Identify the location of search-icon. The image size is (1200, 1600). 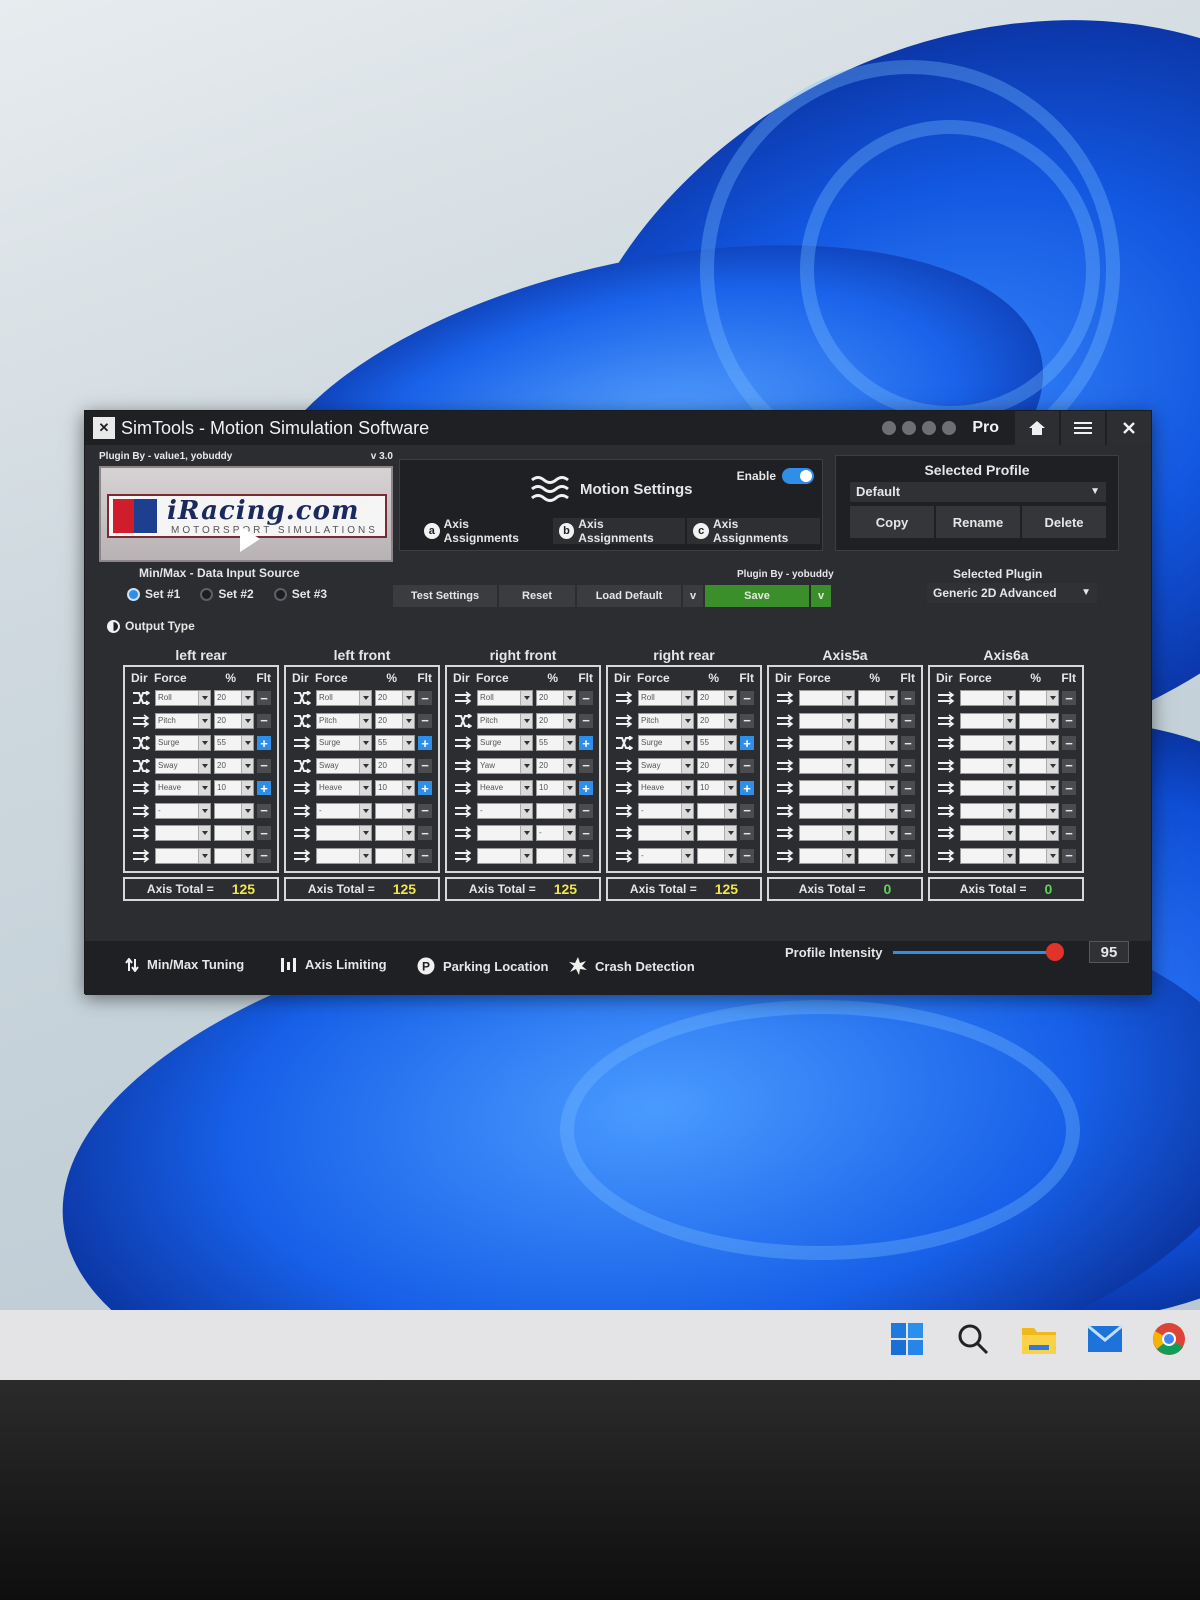
(973, 1339).